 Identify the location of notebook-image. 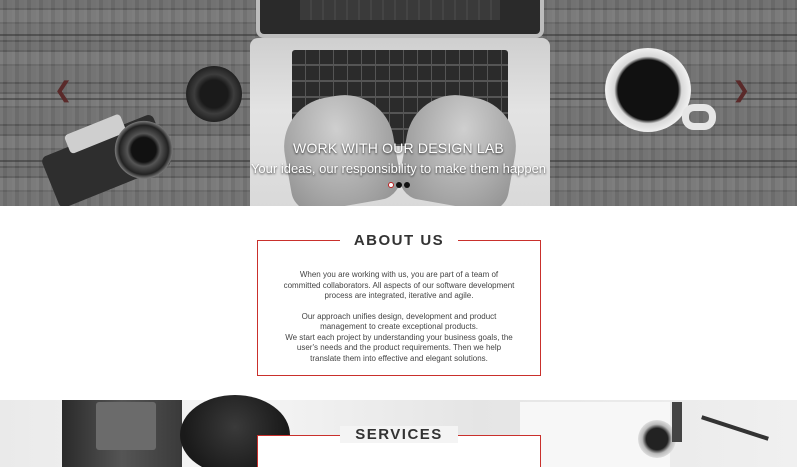
(126, 426).